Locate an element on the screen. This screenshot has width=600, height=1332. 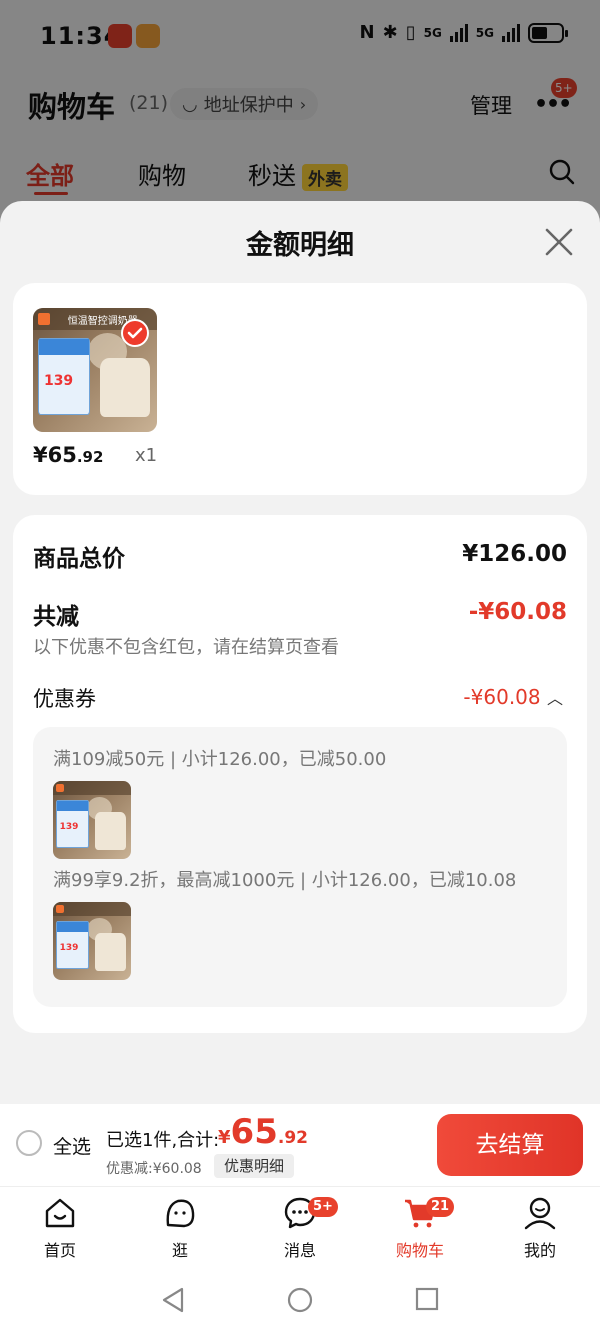
item-price-dec: .92 is located at coordinates (90, 457).